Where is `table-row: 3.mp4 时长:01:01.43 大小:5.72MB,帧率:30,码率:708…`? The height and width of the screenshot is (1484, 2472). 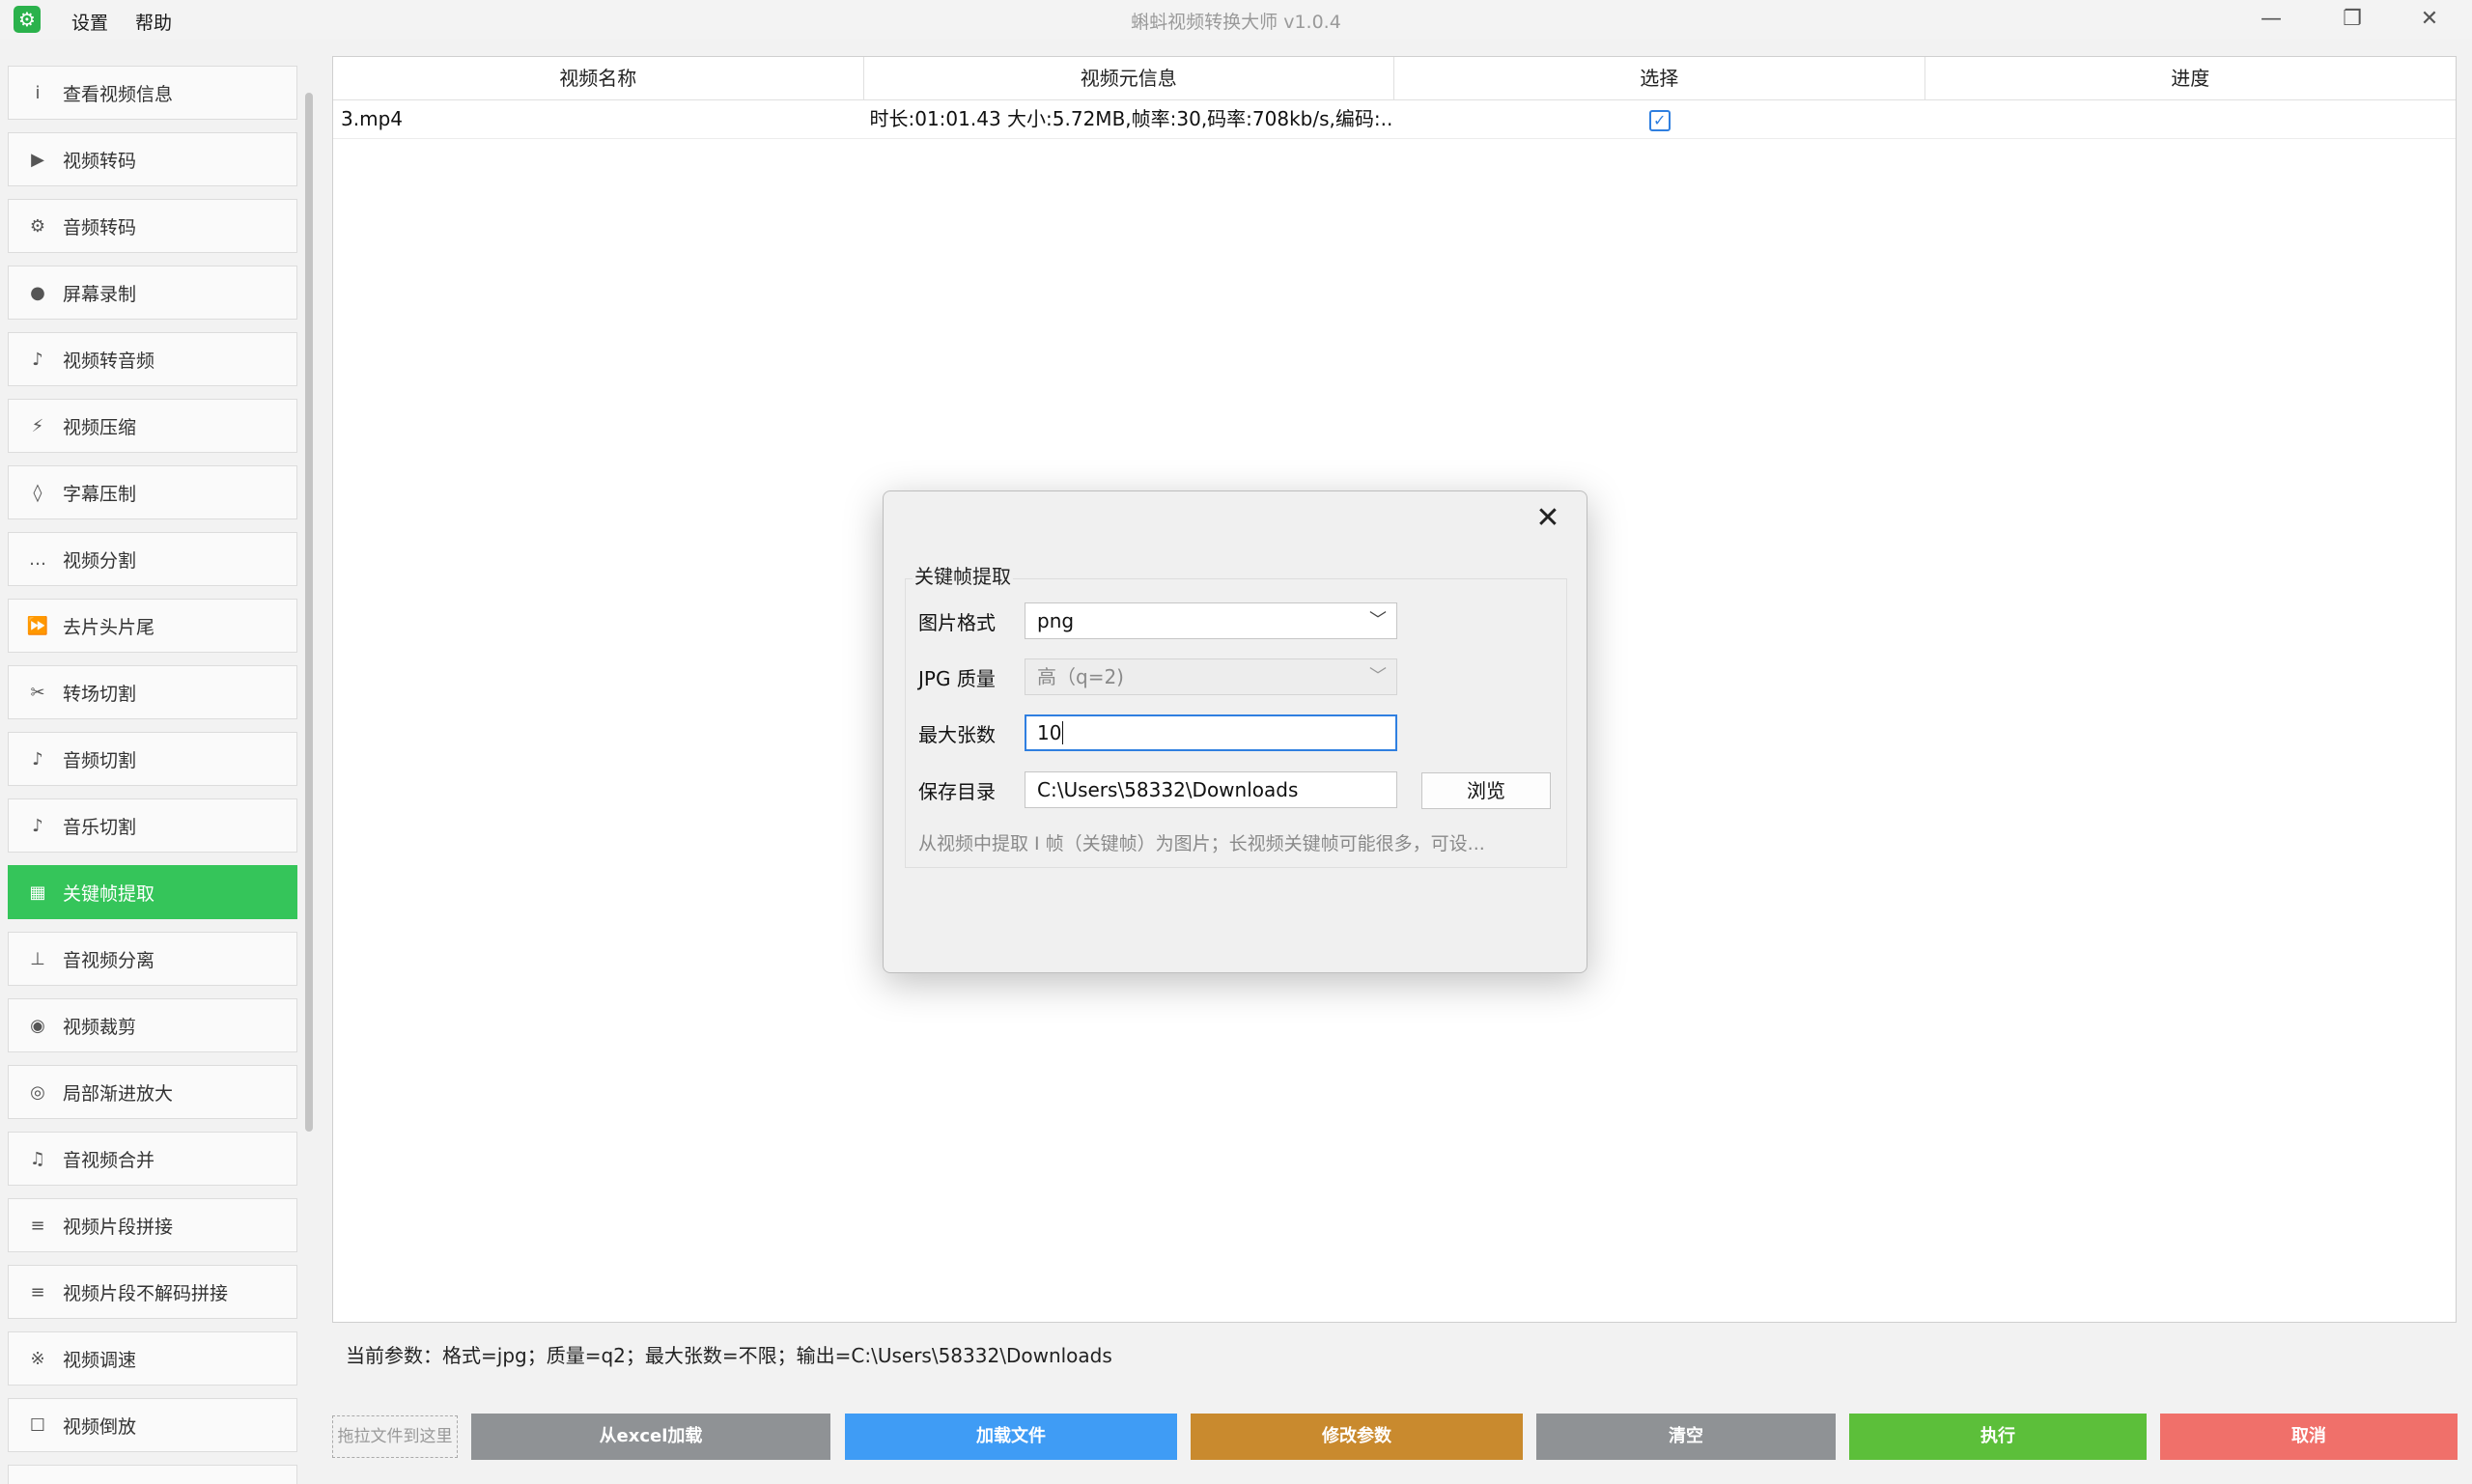
table-row: 3.mp4 时长:01:01.43 大小:5.72MB,帧率:30,码率:708… is located at coordinates (1394, 119).